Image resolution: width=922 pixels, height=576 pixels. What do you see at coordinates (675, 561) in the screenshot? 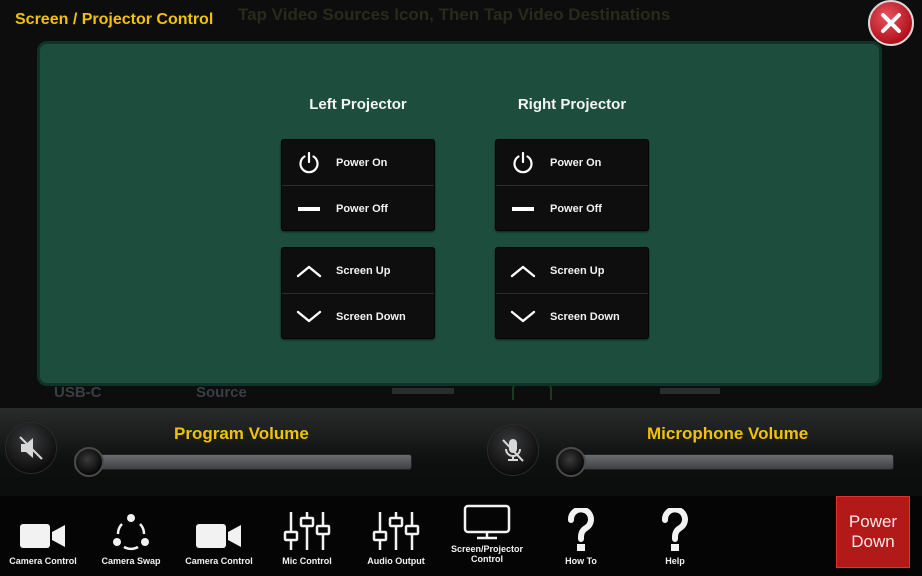
I see `nav-label: Help` at bounding box center [675, 561].